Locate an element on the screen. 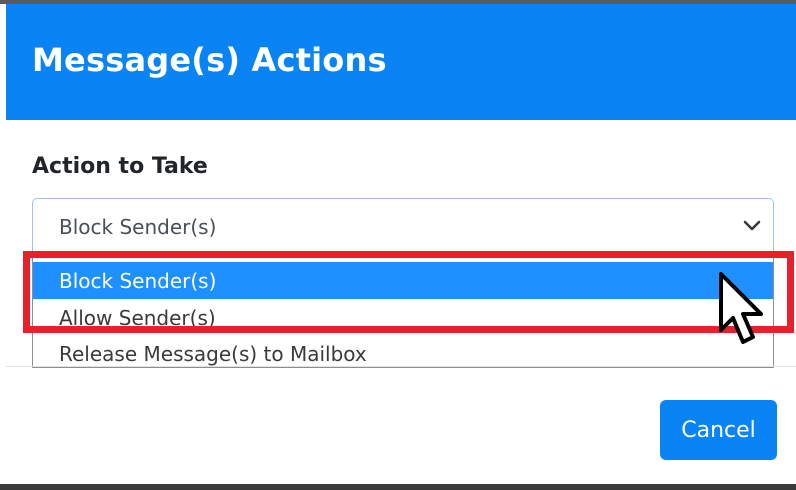 This screenshot has height=490, width=796. option-allow-senders: Allow Sender(s) is located at coordinates (403, 317).